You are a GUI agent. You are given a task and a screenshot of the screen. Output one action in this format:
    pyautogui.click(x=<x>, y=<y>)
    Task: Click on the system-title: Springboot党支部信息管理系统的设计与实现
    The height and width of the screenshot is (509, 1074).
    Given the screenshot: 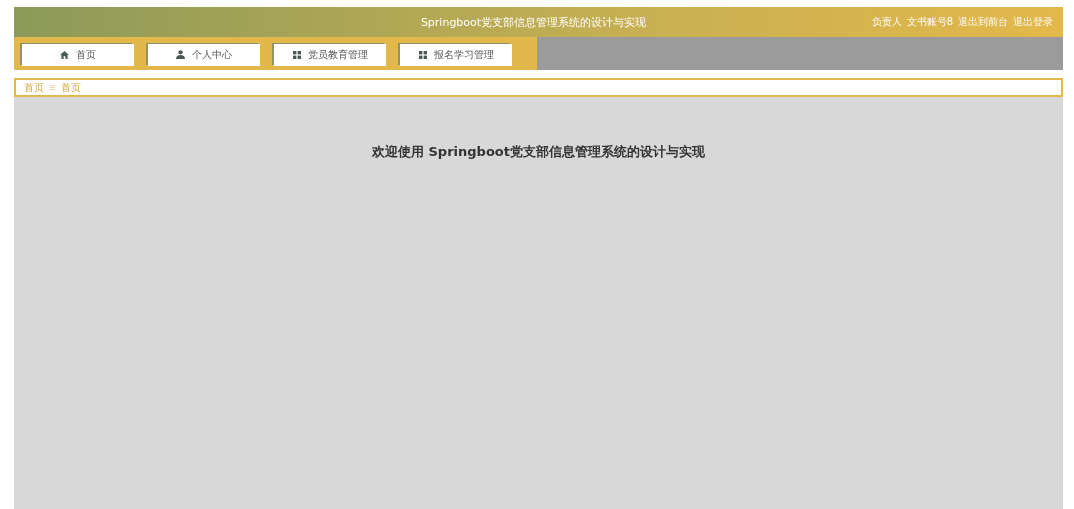 What is the action you would take?
    pyautogui.click(x=533, y=22)
    